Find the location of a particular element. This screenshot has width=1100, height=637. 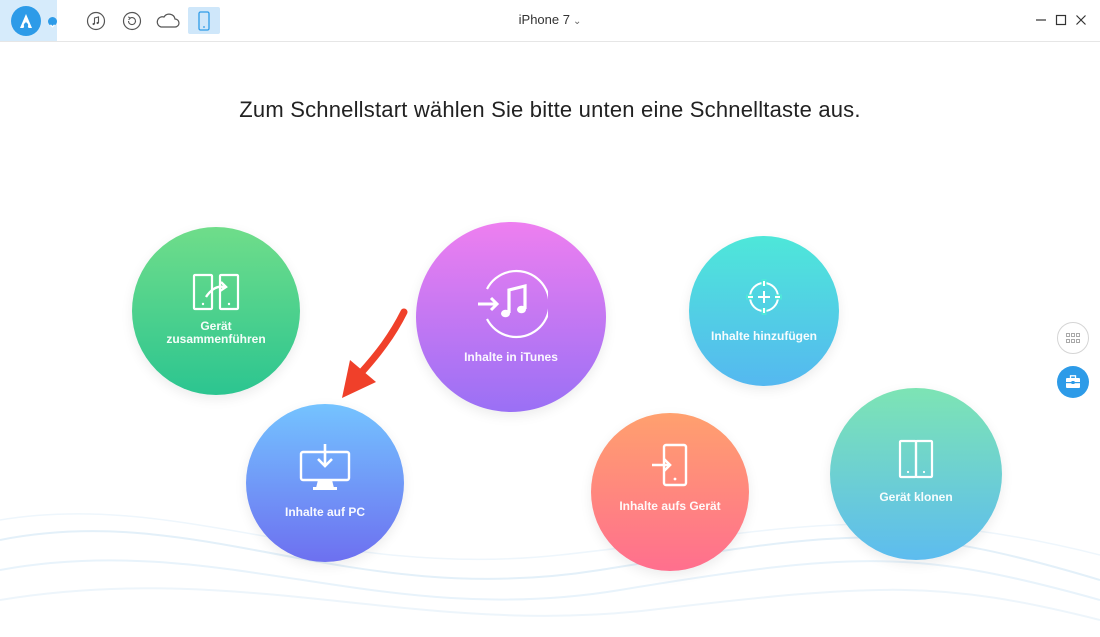

add-content-label: Inhalte hinzufügen is located at coordinates (764, 336).